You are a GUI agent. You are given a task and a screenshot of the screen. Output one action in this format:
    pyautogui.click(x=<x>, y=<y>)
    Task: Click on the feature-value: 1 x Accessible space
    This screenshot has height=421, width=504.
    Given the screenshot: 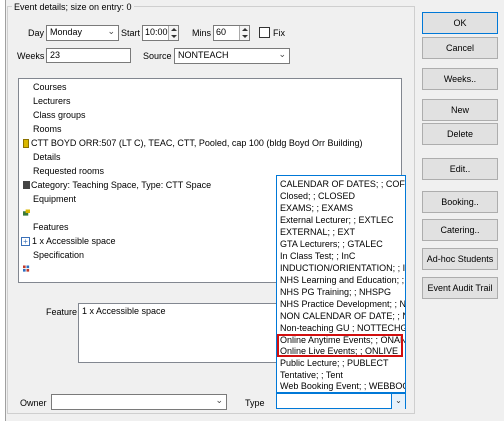 What is the action you would take?
    pyautogui.click(x=183, y=311)
    